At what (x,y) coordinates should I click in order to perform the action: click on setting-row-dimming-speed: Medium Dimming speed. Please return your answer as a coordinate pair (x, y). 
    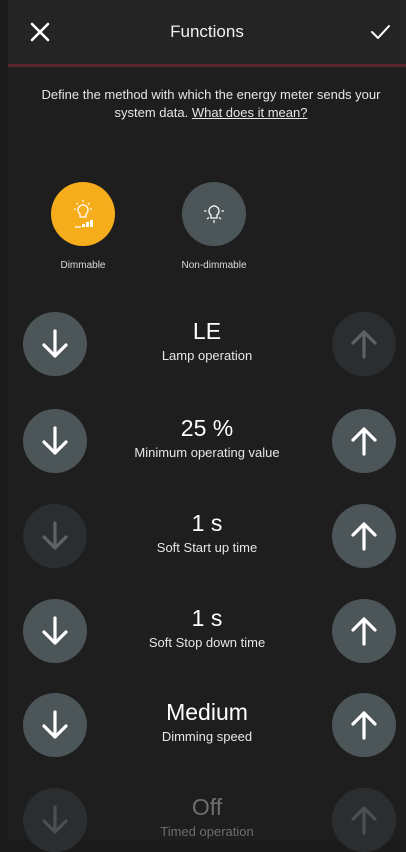
    Looking at the image, I should click on (207, 725).